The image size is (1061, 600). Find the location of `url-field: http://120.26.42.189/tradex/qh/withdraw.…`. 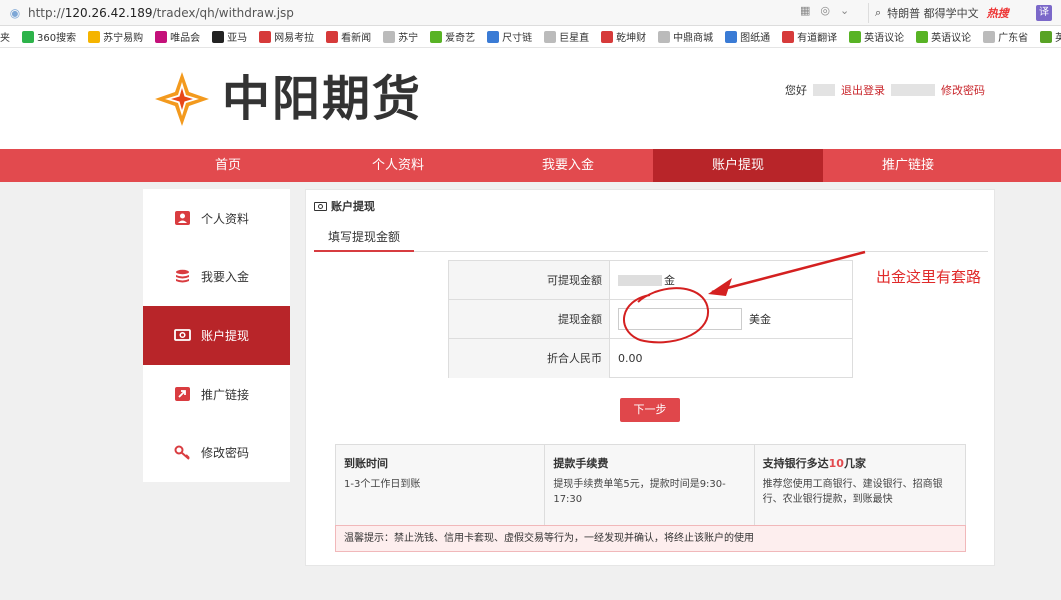

url-field: http://120.26.42.189/tradex/qh/withdraw.… is located at coordinates (161, 13).